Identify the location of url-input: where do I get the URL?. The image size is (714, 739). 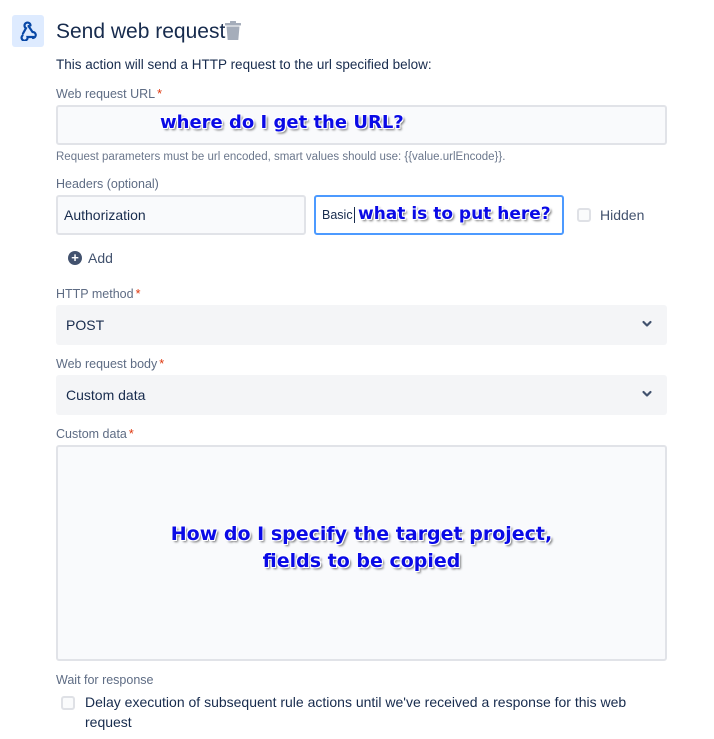
(361, 125).